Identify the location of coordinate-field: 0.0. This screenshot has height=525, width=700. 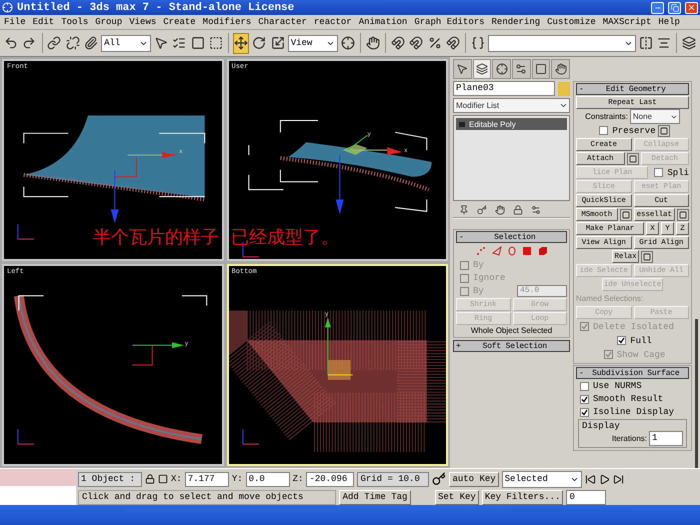
(268, 479).